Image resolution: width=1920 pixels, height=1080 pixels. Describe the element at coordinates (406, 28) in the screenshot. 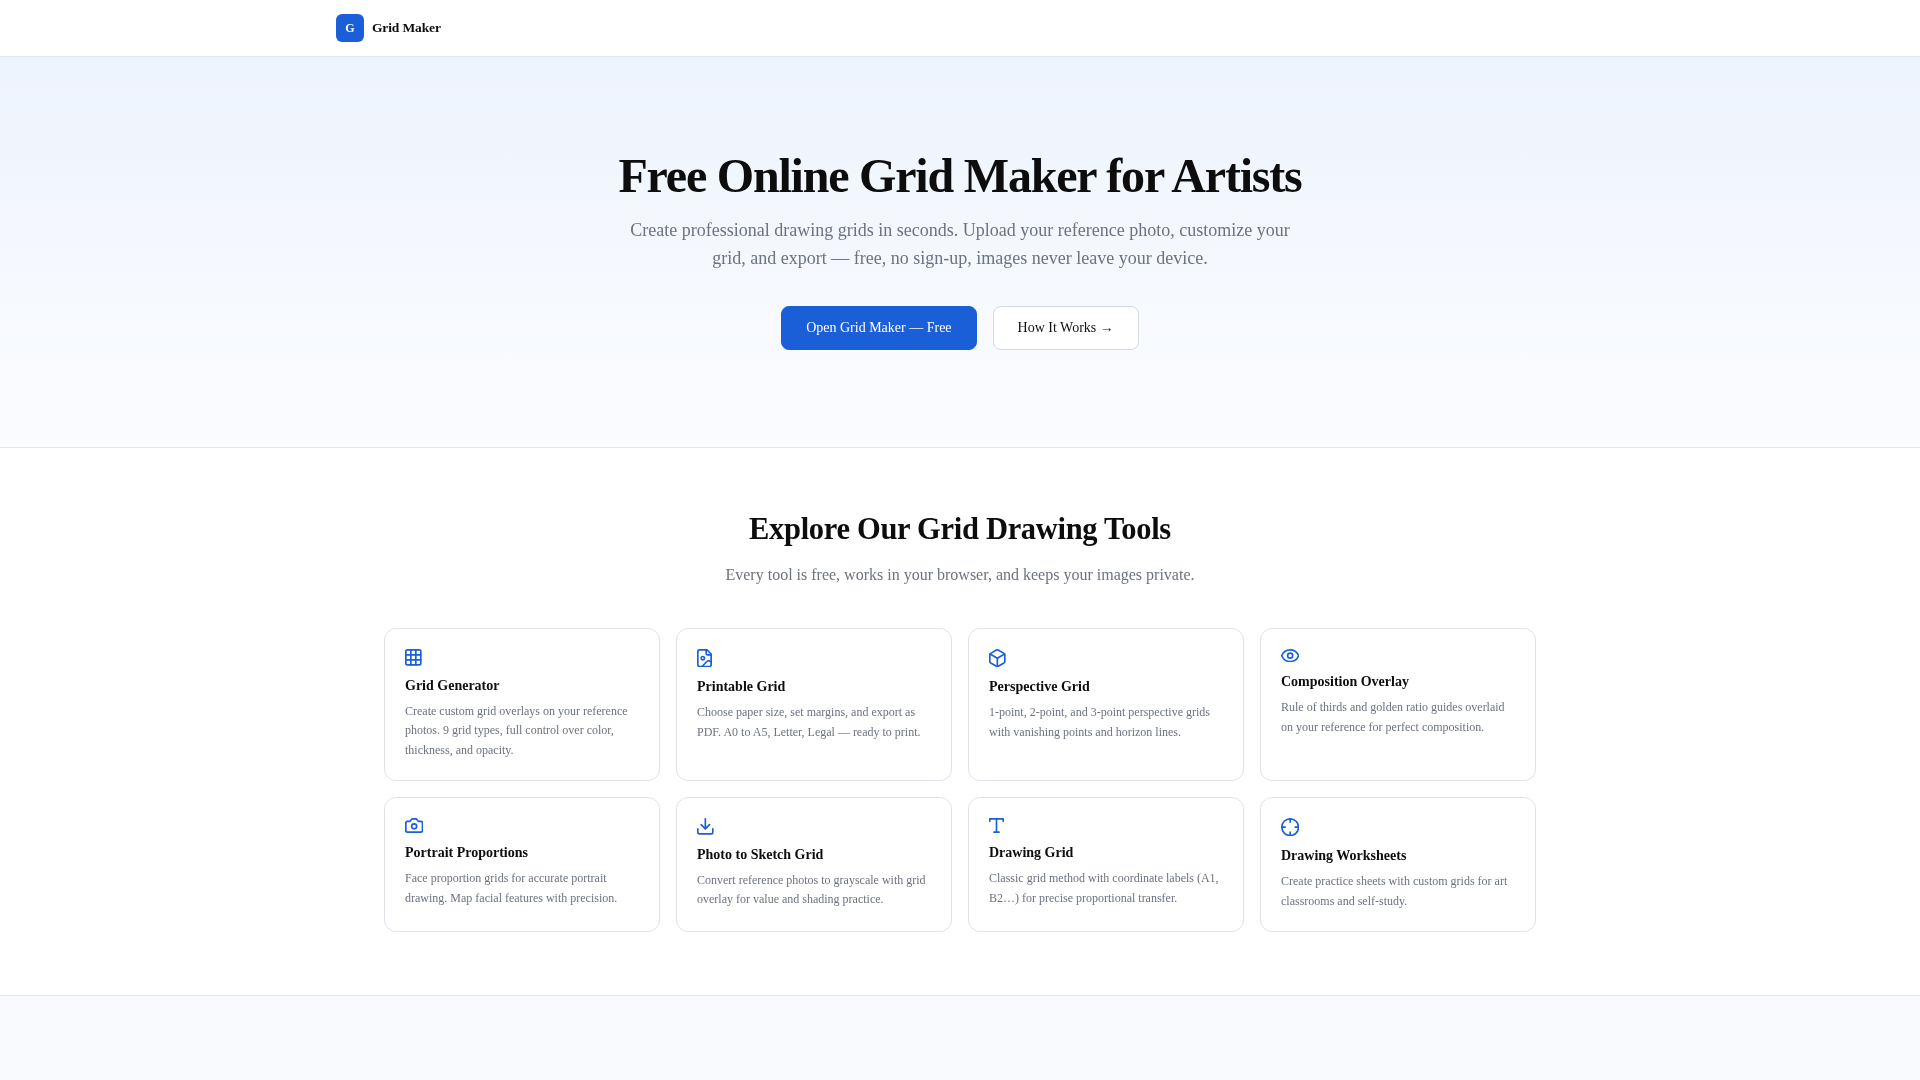

I see `site-name: Grid Maker` at that location.